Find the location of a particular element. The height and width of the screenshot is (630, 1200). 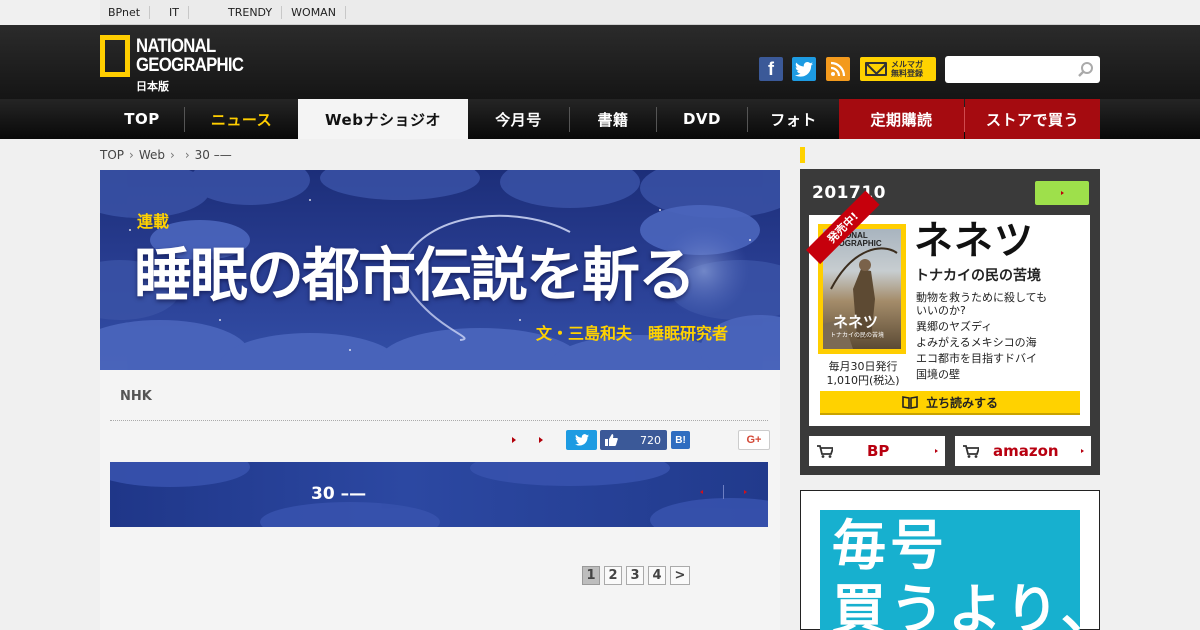

magazine-headline: ネネツ is located at coordinates (974, 242).